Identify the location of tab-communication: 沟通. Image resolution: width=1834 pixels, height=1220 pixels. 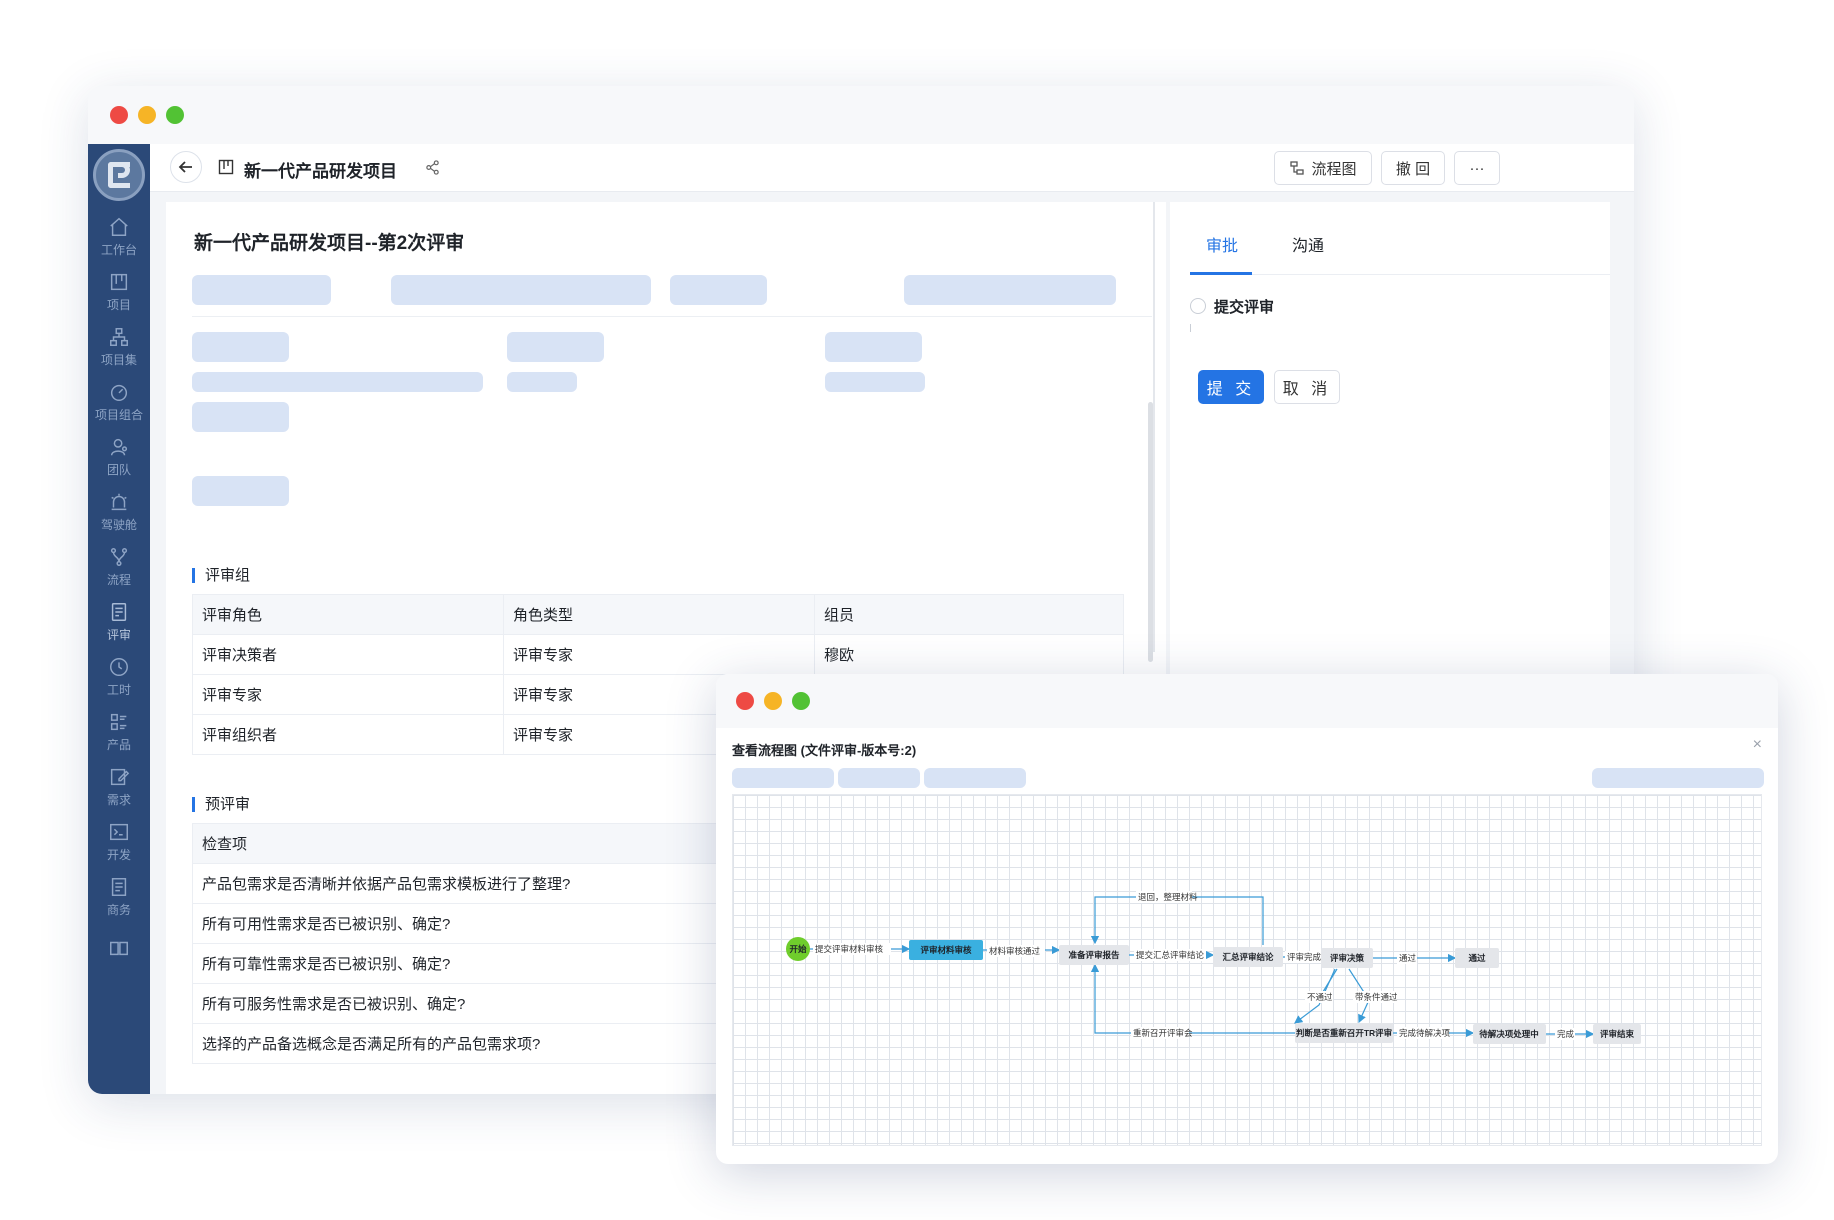
(1308, 244).